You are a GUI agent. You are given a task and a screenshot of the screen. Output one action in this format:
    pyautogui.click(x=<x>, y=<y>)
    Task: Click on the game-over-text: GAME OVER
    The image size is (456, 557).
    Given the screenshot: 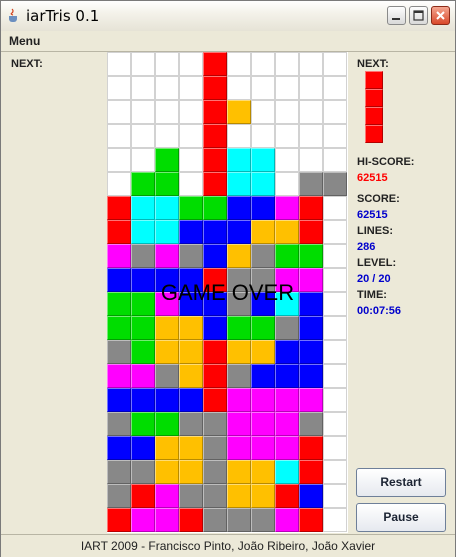 What is the action you would take?
    pyautogui.click(x=227, y=292)
    